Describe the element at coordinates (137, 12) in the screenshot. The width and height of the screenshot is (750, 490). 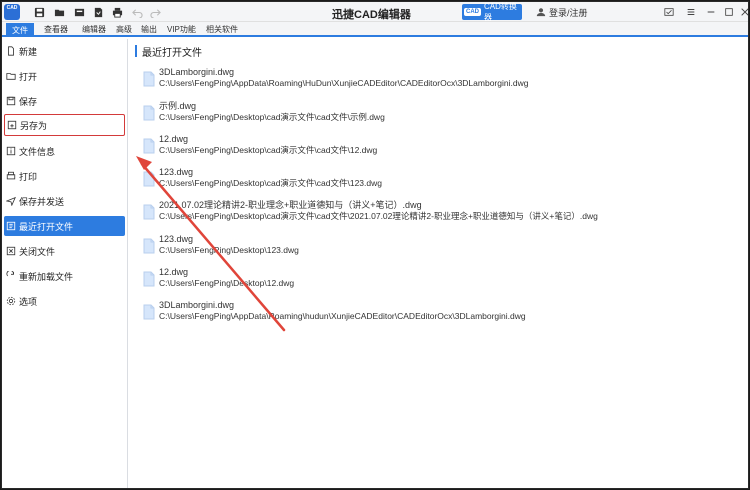
I see `undo-icon` at that location.